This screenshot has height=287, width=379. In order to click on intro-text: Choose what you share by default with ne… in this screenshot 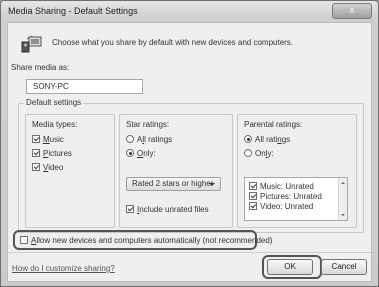, I will do `click(173, 42)`.